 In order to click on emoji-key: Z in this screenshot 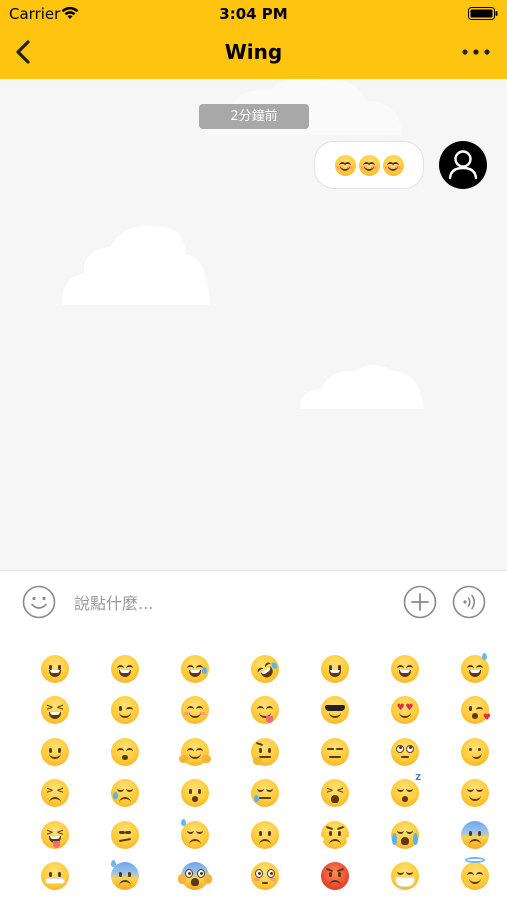, I will do `click(405, 794)`.